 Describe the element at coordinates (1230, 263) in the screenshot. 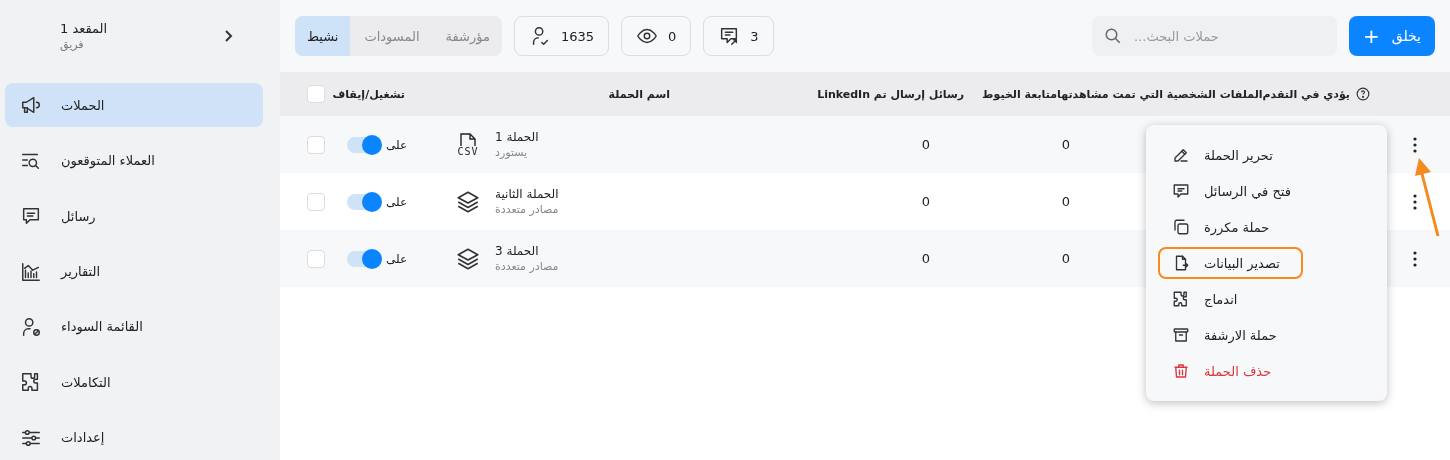

I see `menu-item: تصدير البيانات` at that location.